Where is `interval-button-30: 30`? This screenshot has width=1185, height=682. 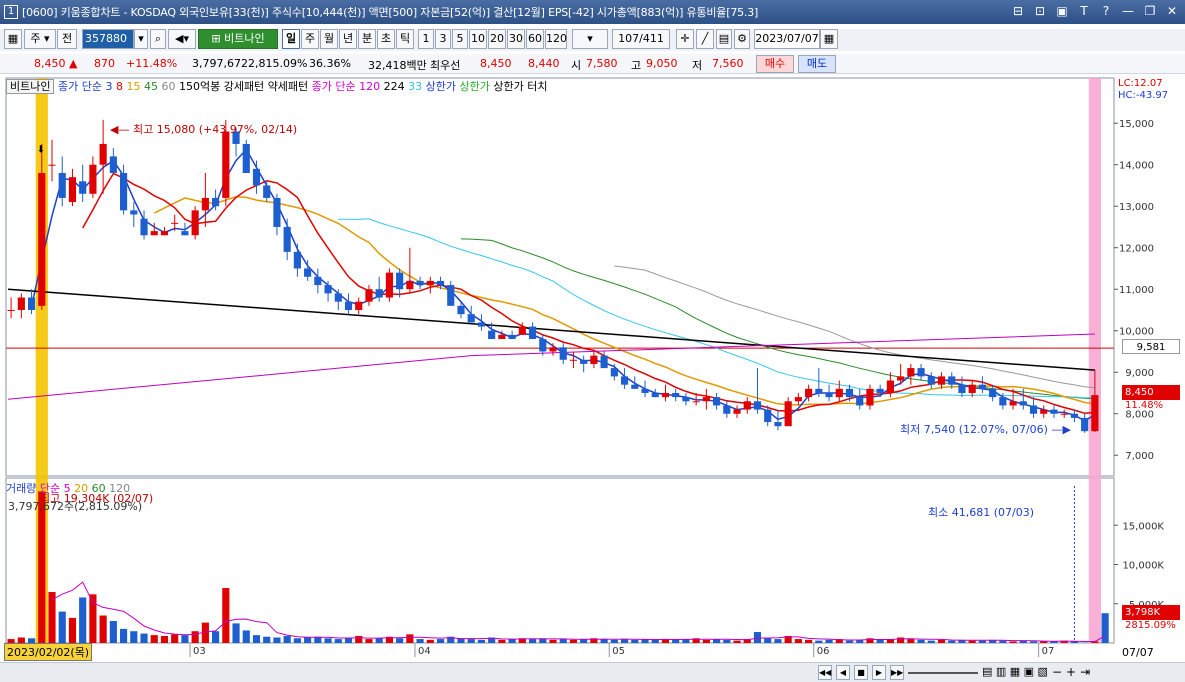
interval-button-30: 30 is located at coordinates (516, 39).